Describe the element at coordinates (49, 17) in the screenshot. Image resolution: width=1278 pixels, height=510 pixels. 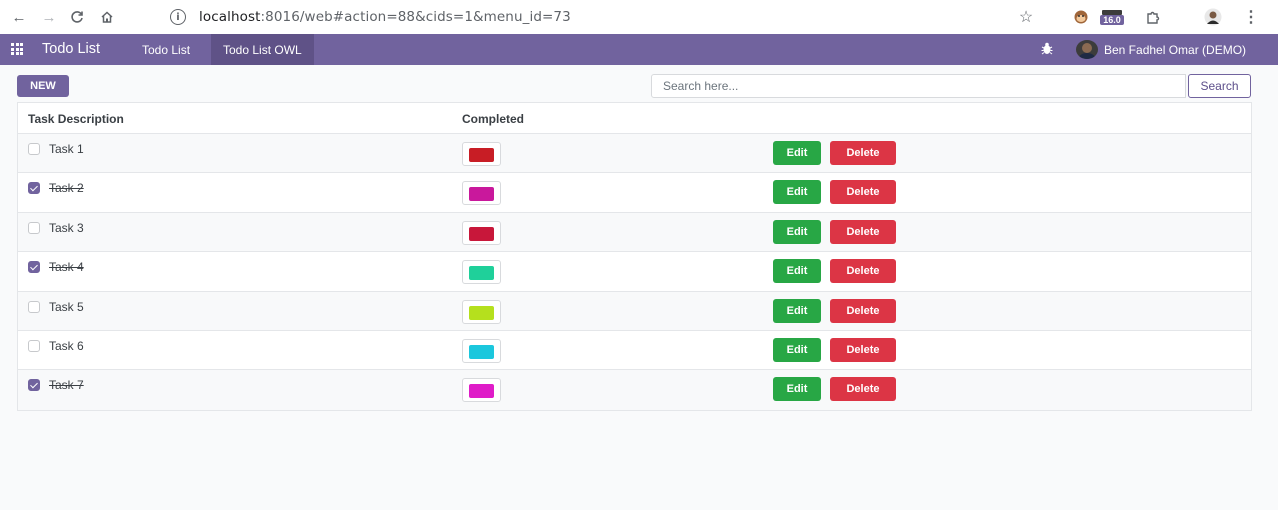
I see `forward-arrow-icon: →` at that location.